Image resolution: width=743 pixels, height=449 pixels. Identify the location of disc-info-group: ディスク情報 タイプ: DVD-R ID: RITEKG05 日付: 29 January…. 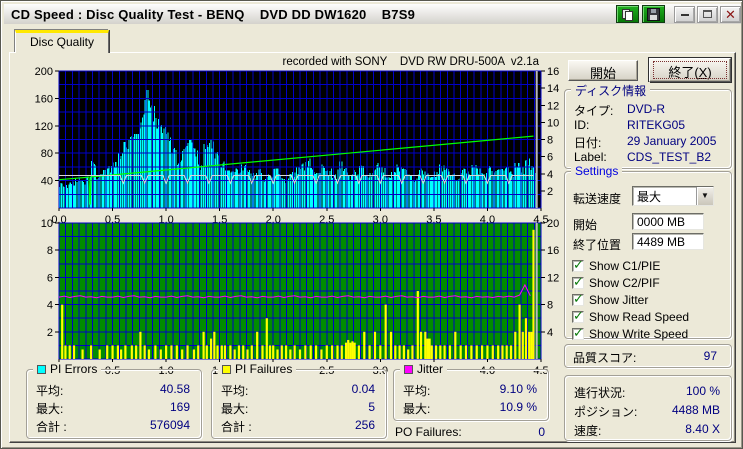
(648, 125).